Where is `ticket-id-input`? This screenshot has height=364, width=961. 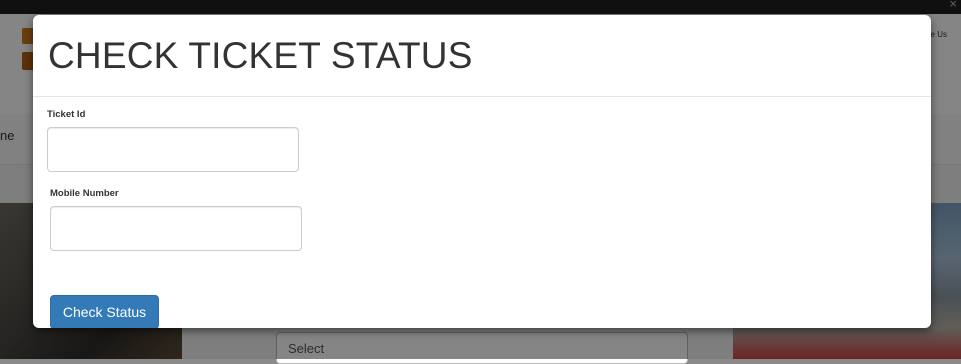 ticket-id-input is located at coordinates (173, 149).